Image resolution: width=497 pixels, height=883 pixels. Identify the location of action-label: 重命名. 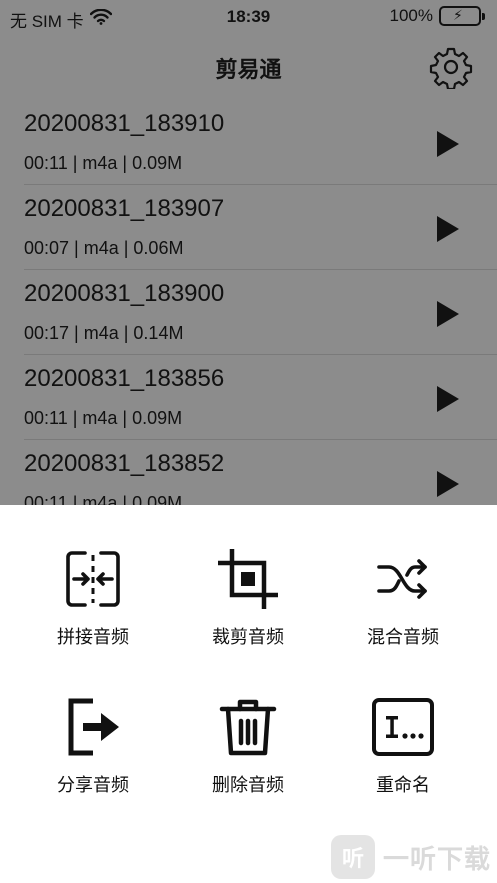
(403, 785).